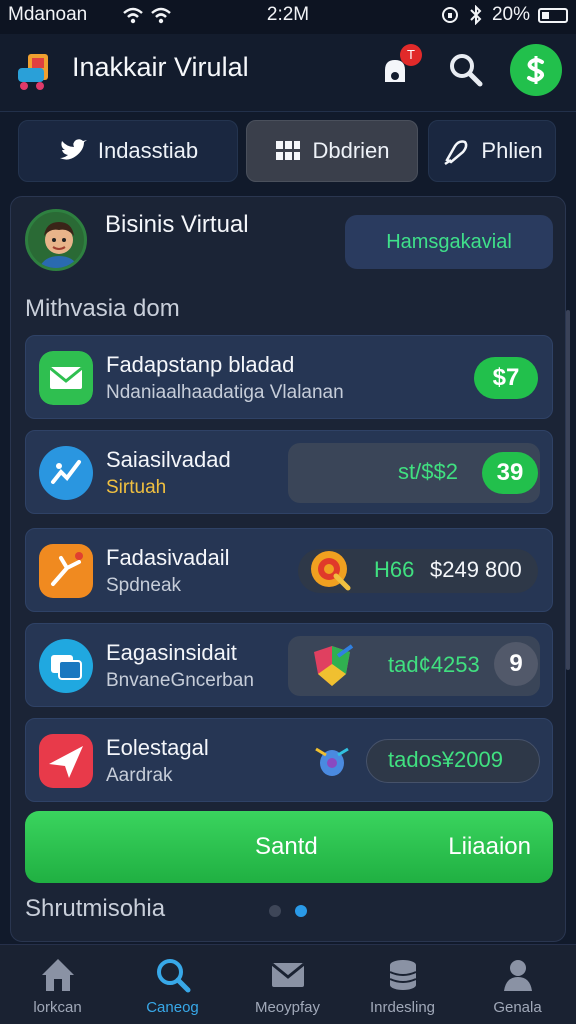 The width and height of the screenshot is (576, 1024). Describe the element at coordinates (332, 761) in the screenshot. I see `bug-icon` at that location.